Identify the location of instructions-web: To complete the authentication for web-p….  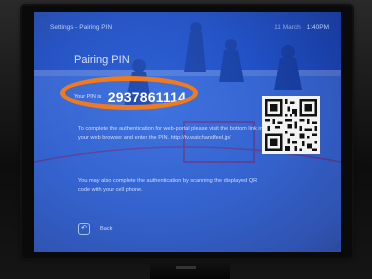
(170, 133).